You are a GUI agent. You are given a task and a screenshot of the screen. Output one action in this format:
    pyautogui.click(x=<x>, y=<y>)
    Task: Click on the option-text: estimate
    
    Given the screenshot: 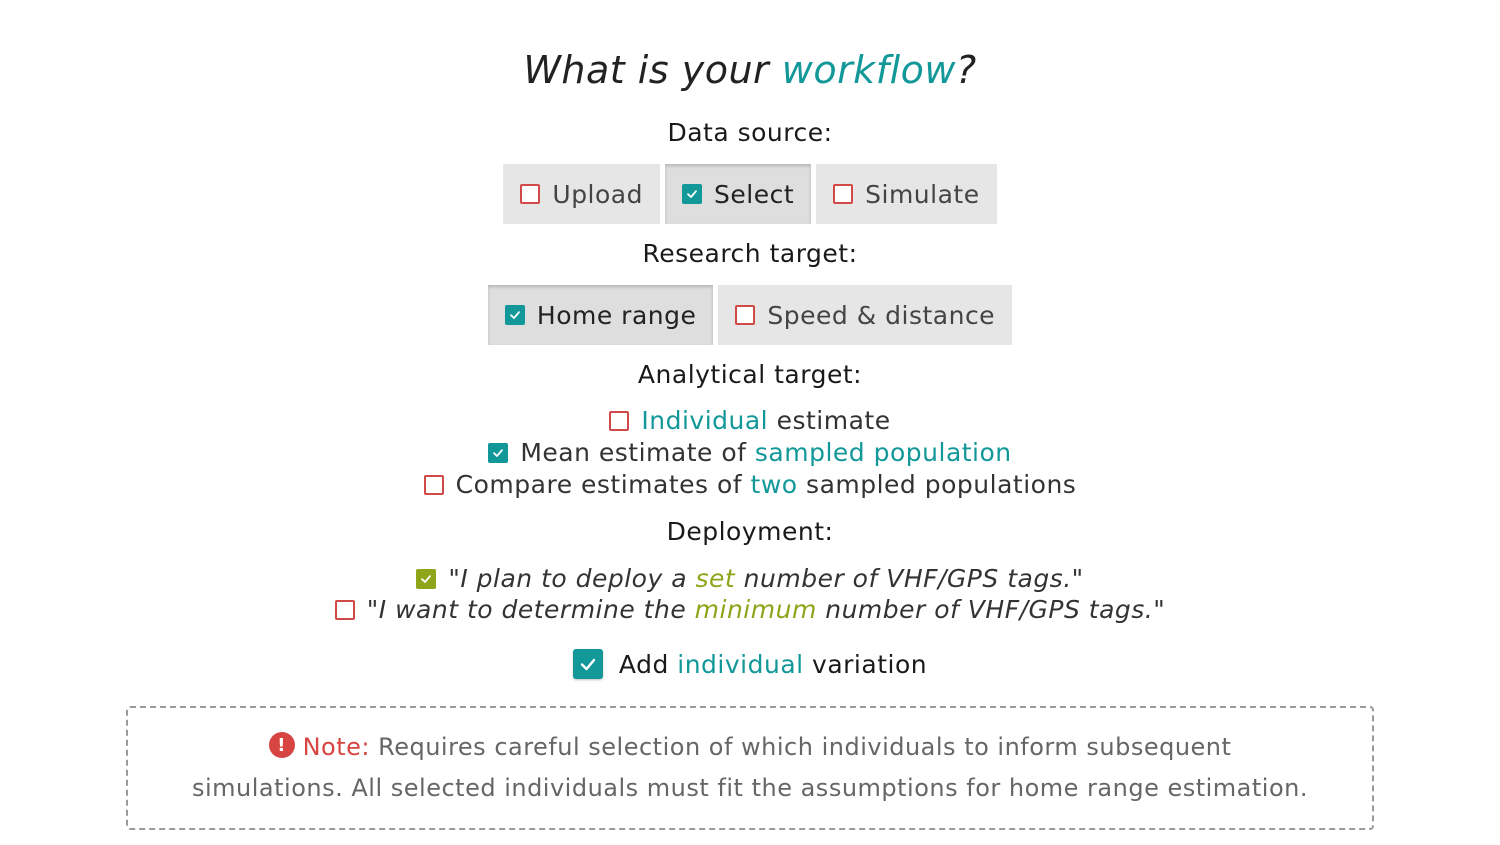 What is the action you would take?
    pyautogui.click(x=829, y=420)
    